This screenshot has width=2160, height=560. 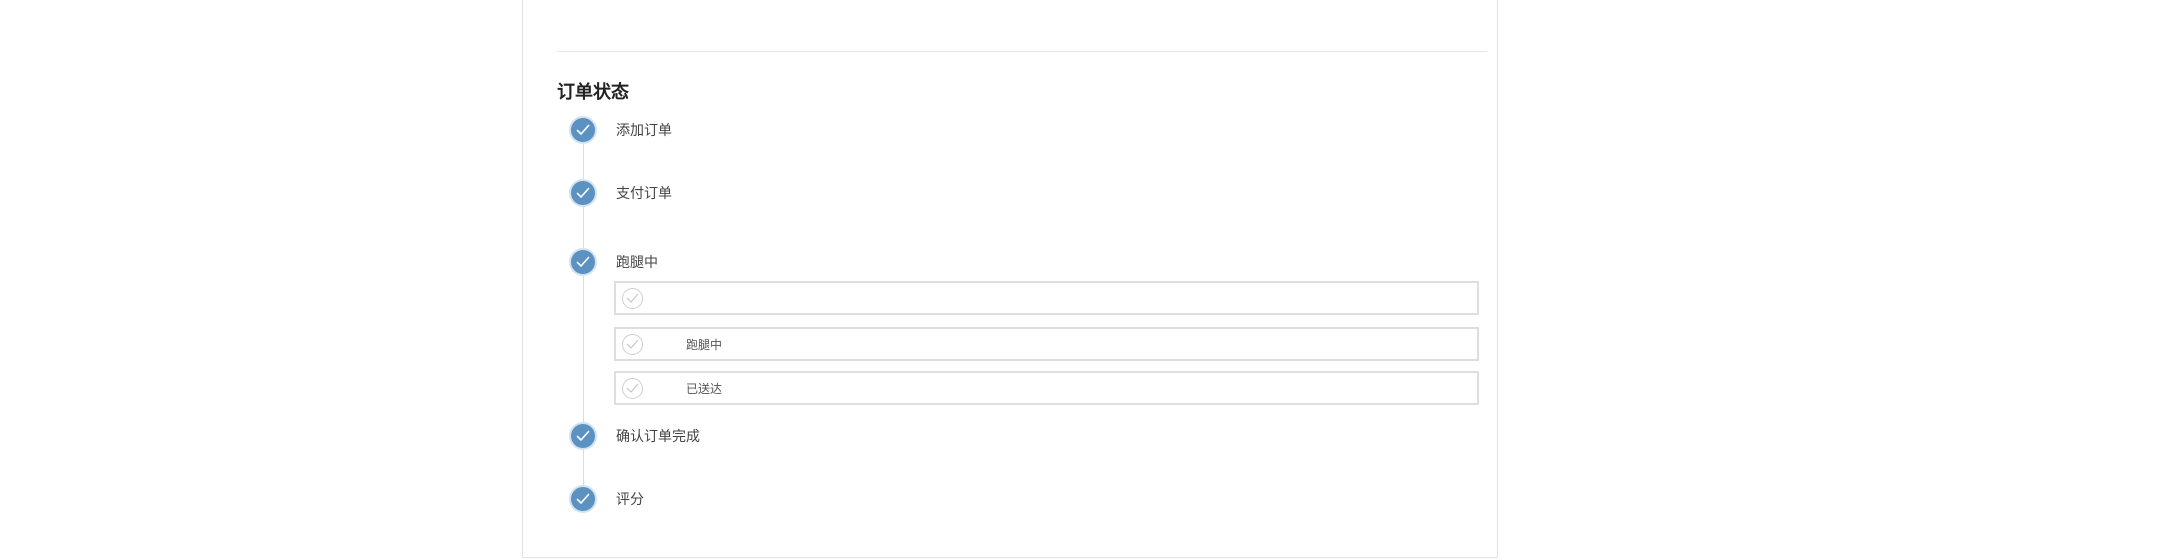 What do you see at coordinates (644, 194) in the screenshot?
I see `step-label: 支付订单` at bounding box center [644, 194].